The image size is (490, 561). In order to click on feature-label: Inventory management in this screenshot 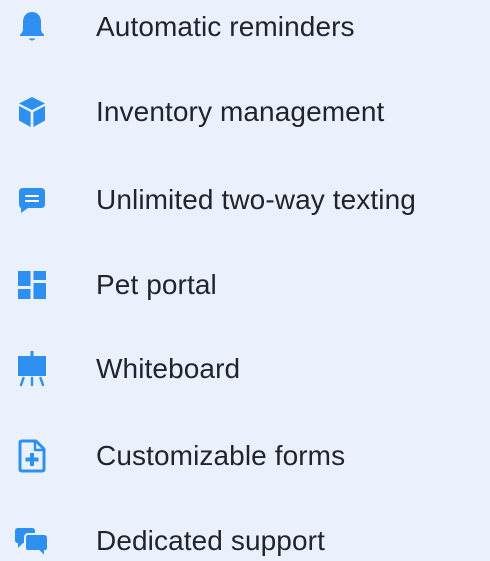, I will do `click(240, 111)`.